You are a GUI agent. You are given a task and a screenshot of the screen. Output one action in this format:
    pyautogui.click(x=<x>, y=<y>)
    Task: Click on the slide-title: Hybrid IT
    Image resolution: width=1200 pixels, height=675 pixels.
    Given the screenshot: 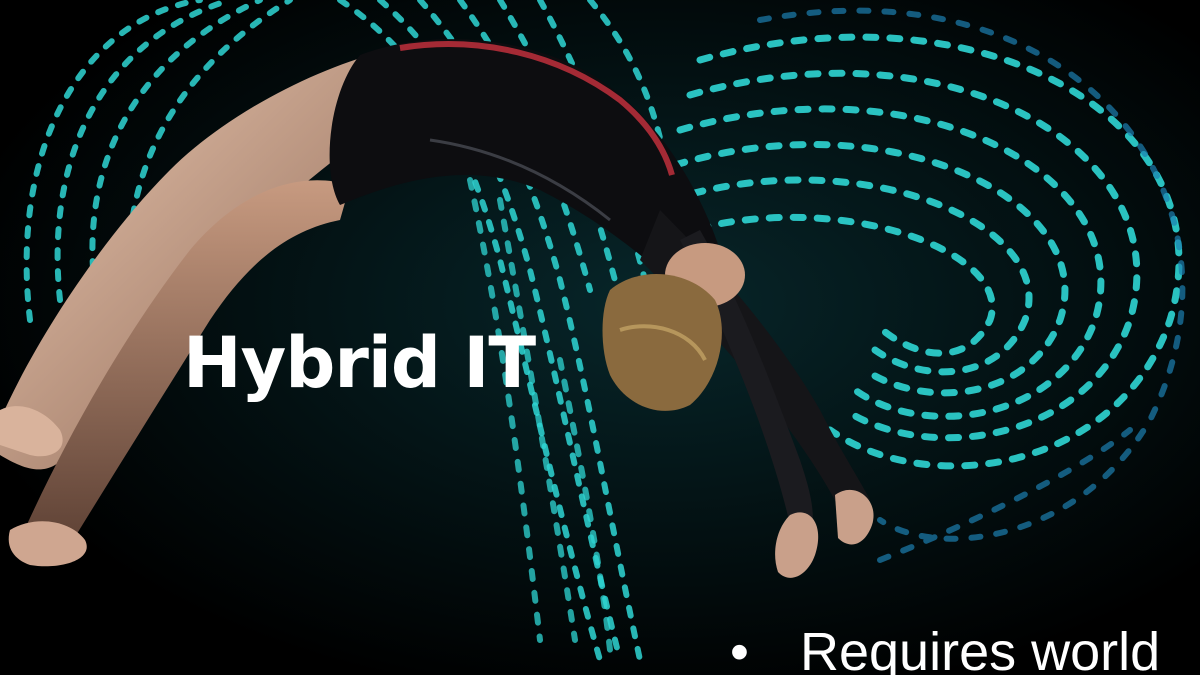 What is the action you would take?
    pyautogui.click(x=359, y=363)
    